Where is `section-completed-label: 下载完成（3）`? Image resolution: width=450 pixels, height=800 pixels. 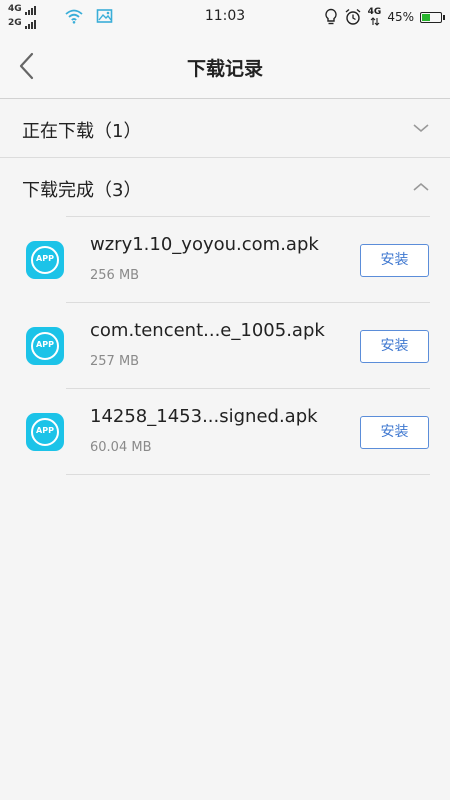 section-completed-label: 下载完成（3） is located at coordinates (82, 190).